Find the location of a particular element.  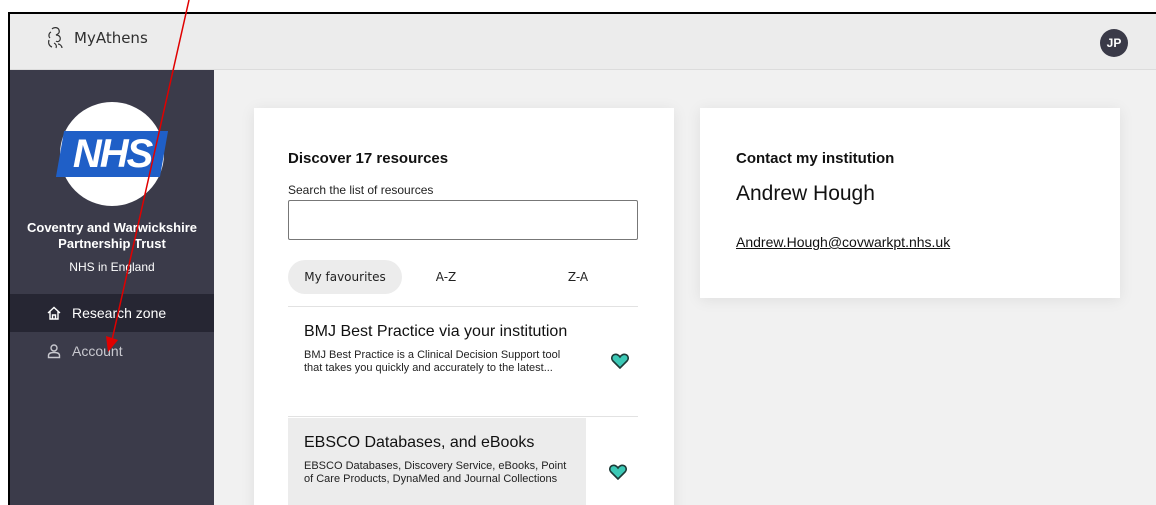

nav-label: Research zone is located at coordinates (119, 313).